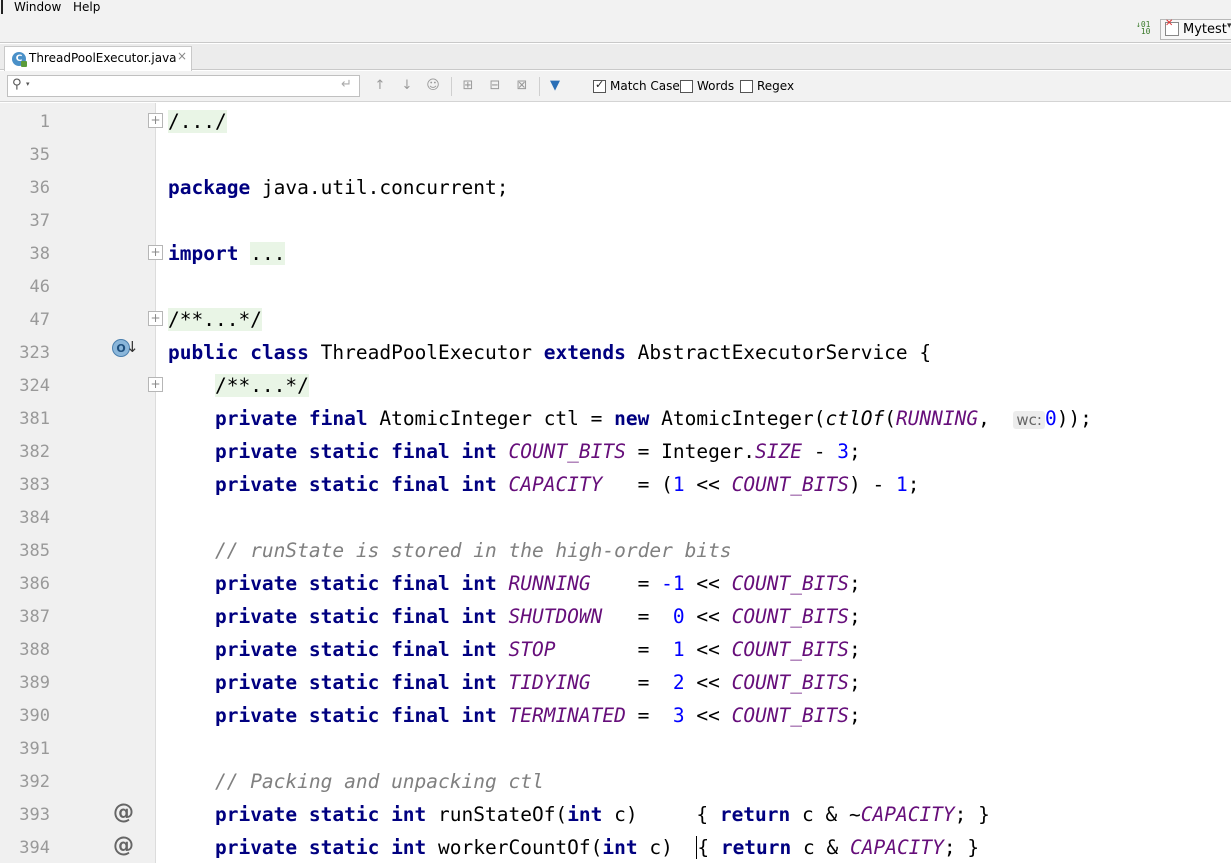 This screenshot has height=863, width=1231. I want to click on tab-threadpoolexecutor: C ThreadPoolExecutor.java ×, so click(98, 58).